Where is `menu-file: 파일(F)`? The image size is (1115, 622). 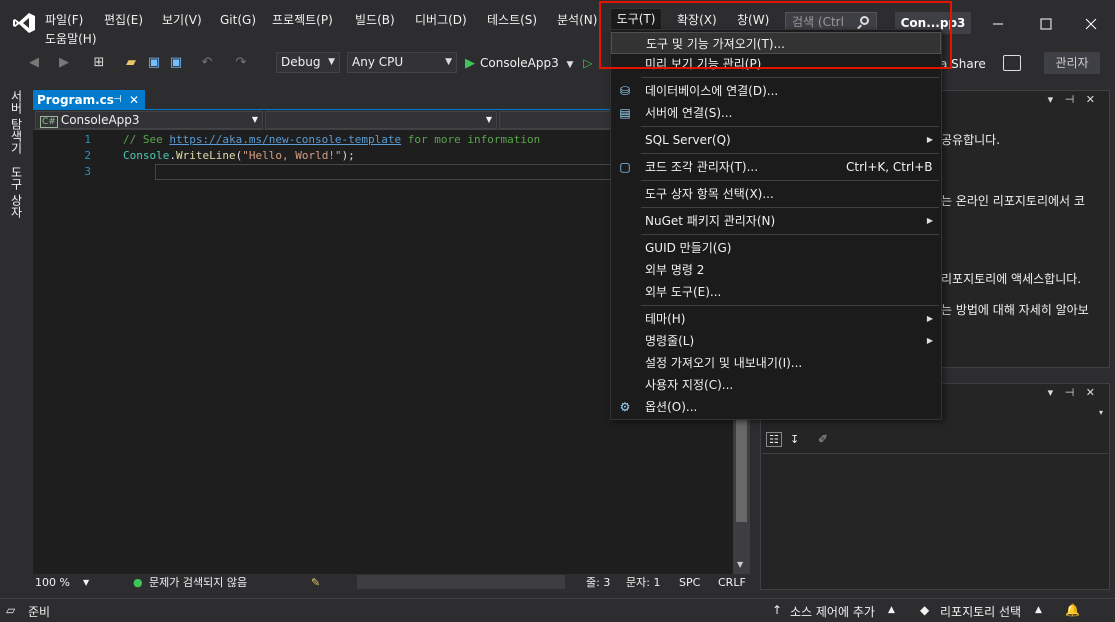 menu-file: 파일(F) is located at coordinates (64, 20).